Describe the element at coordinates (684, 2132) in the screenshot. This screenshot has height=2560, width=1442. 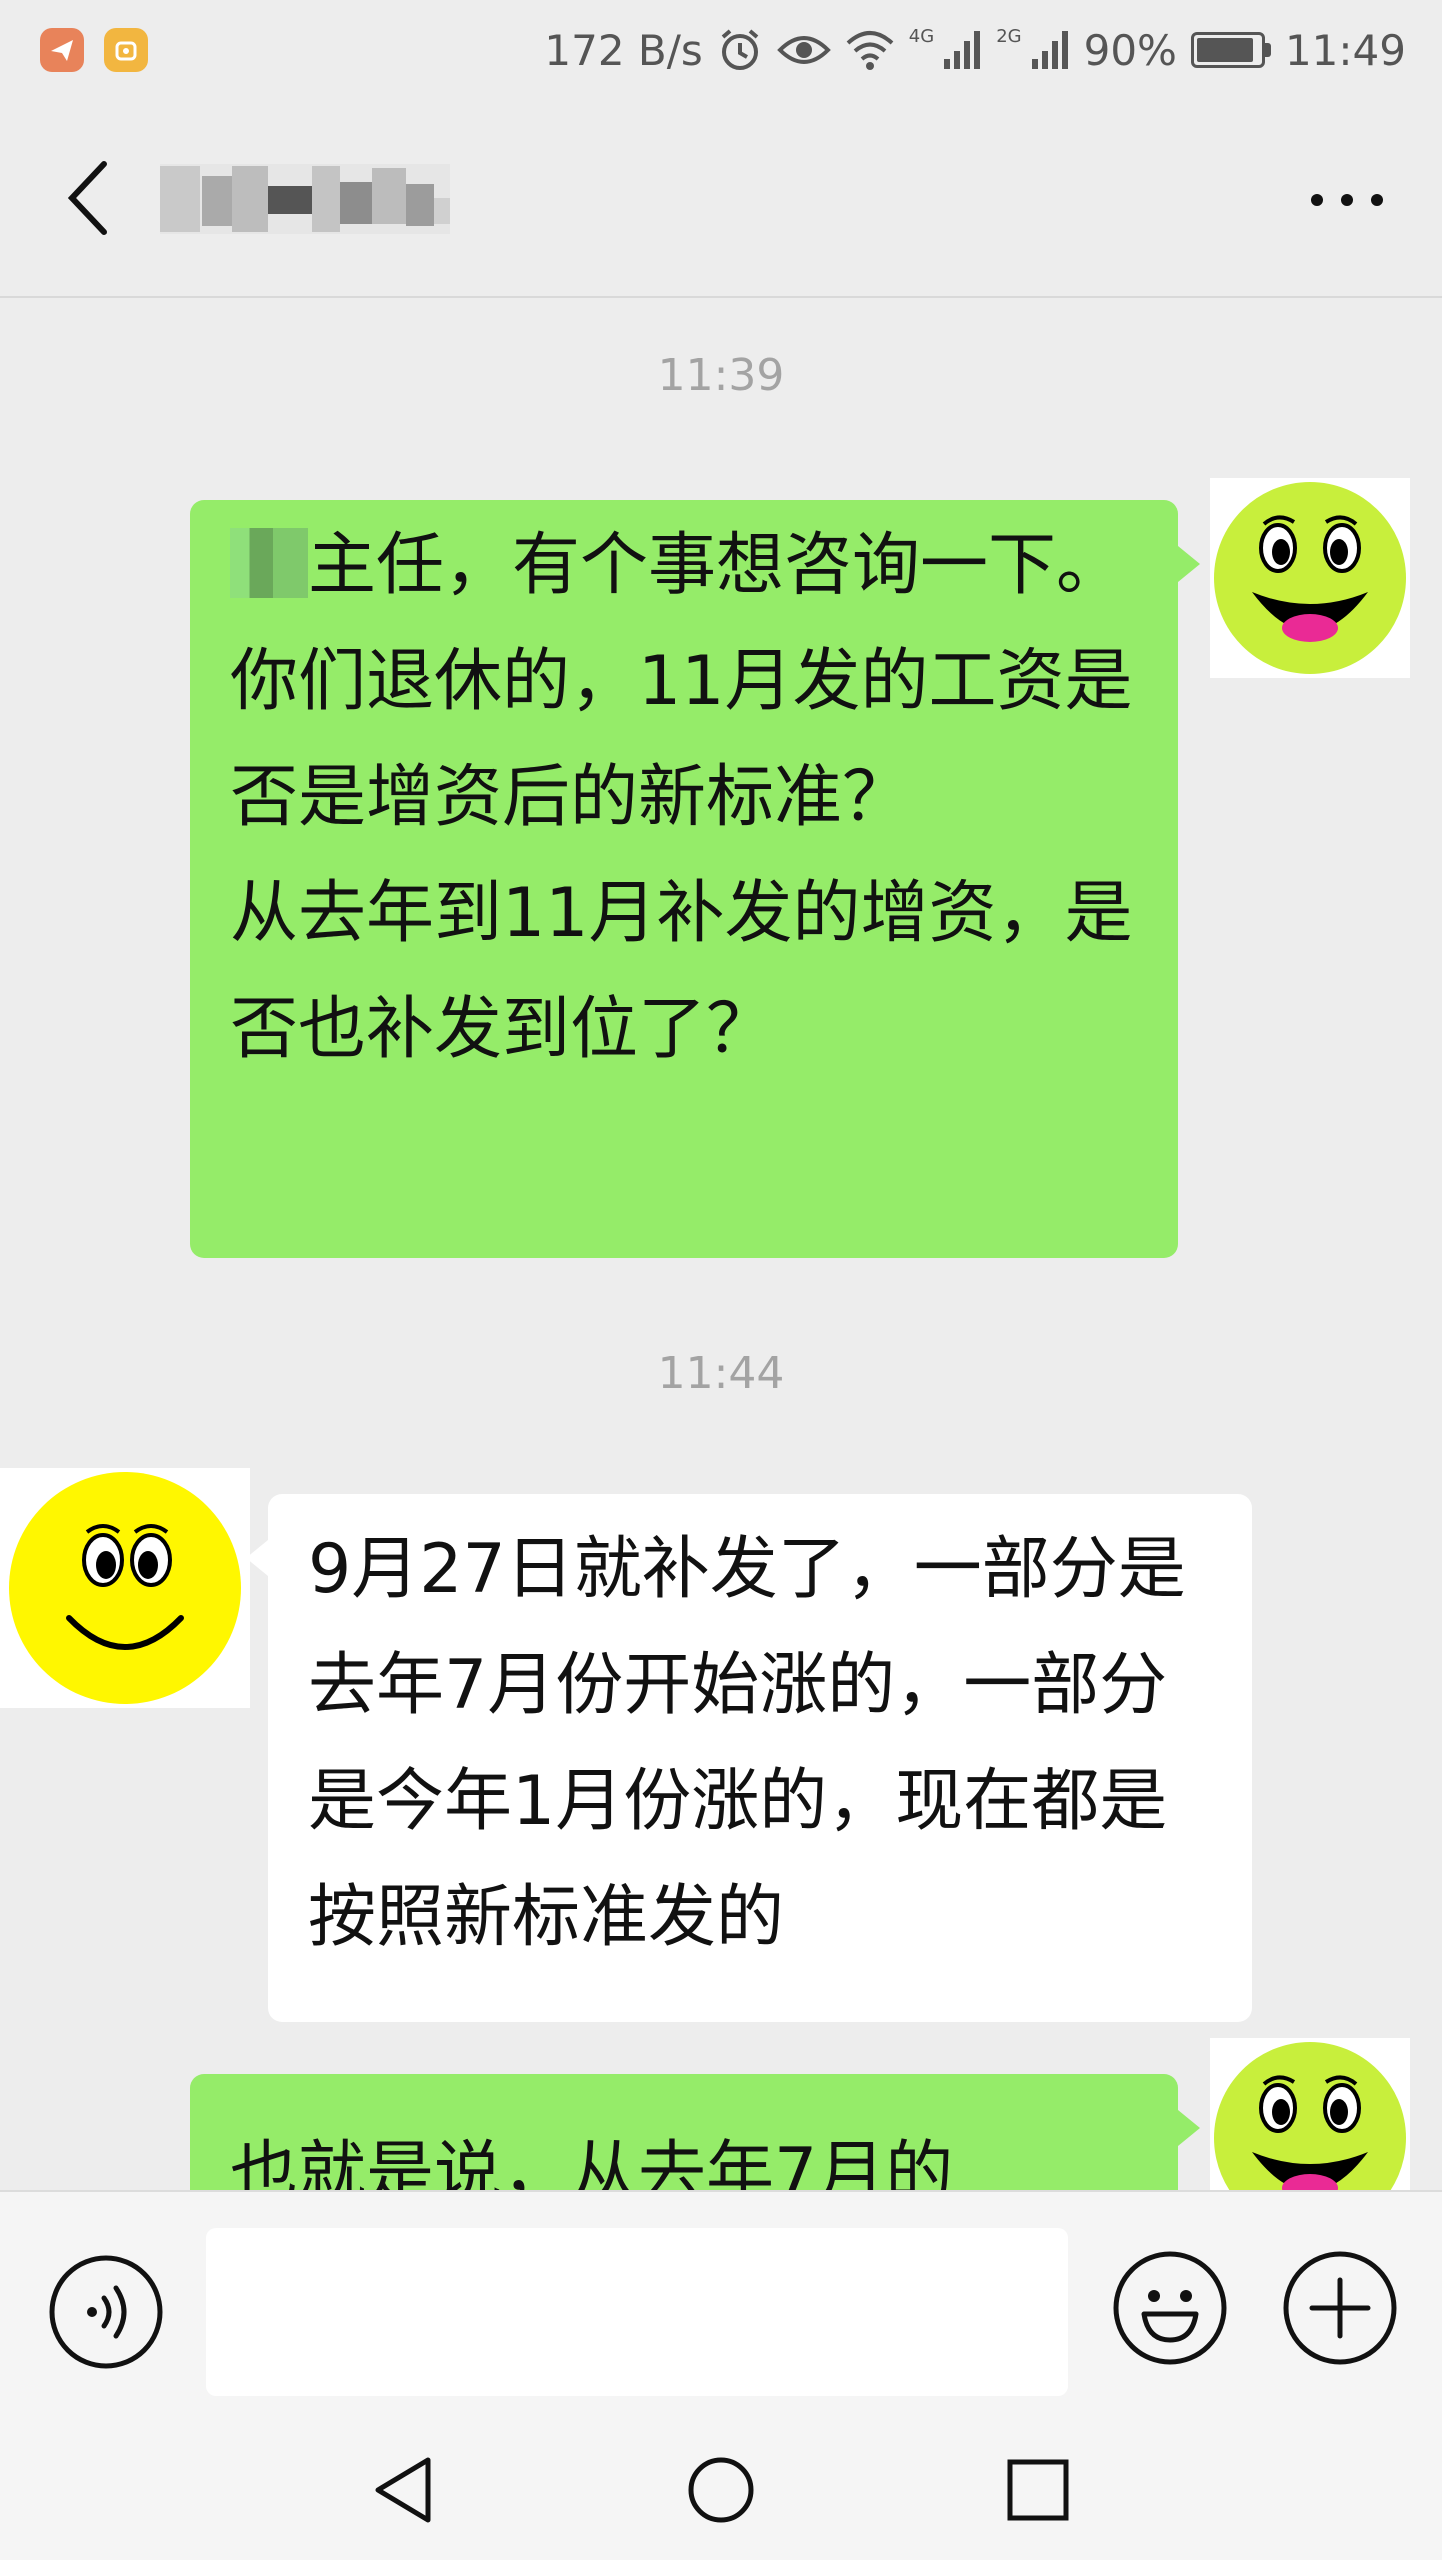
I see `message-bubble-sent: 也就是说，从去年7月的` at that location.